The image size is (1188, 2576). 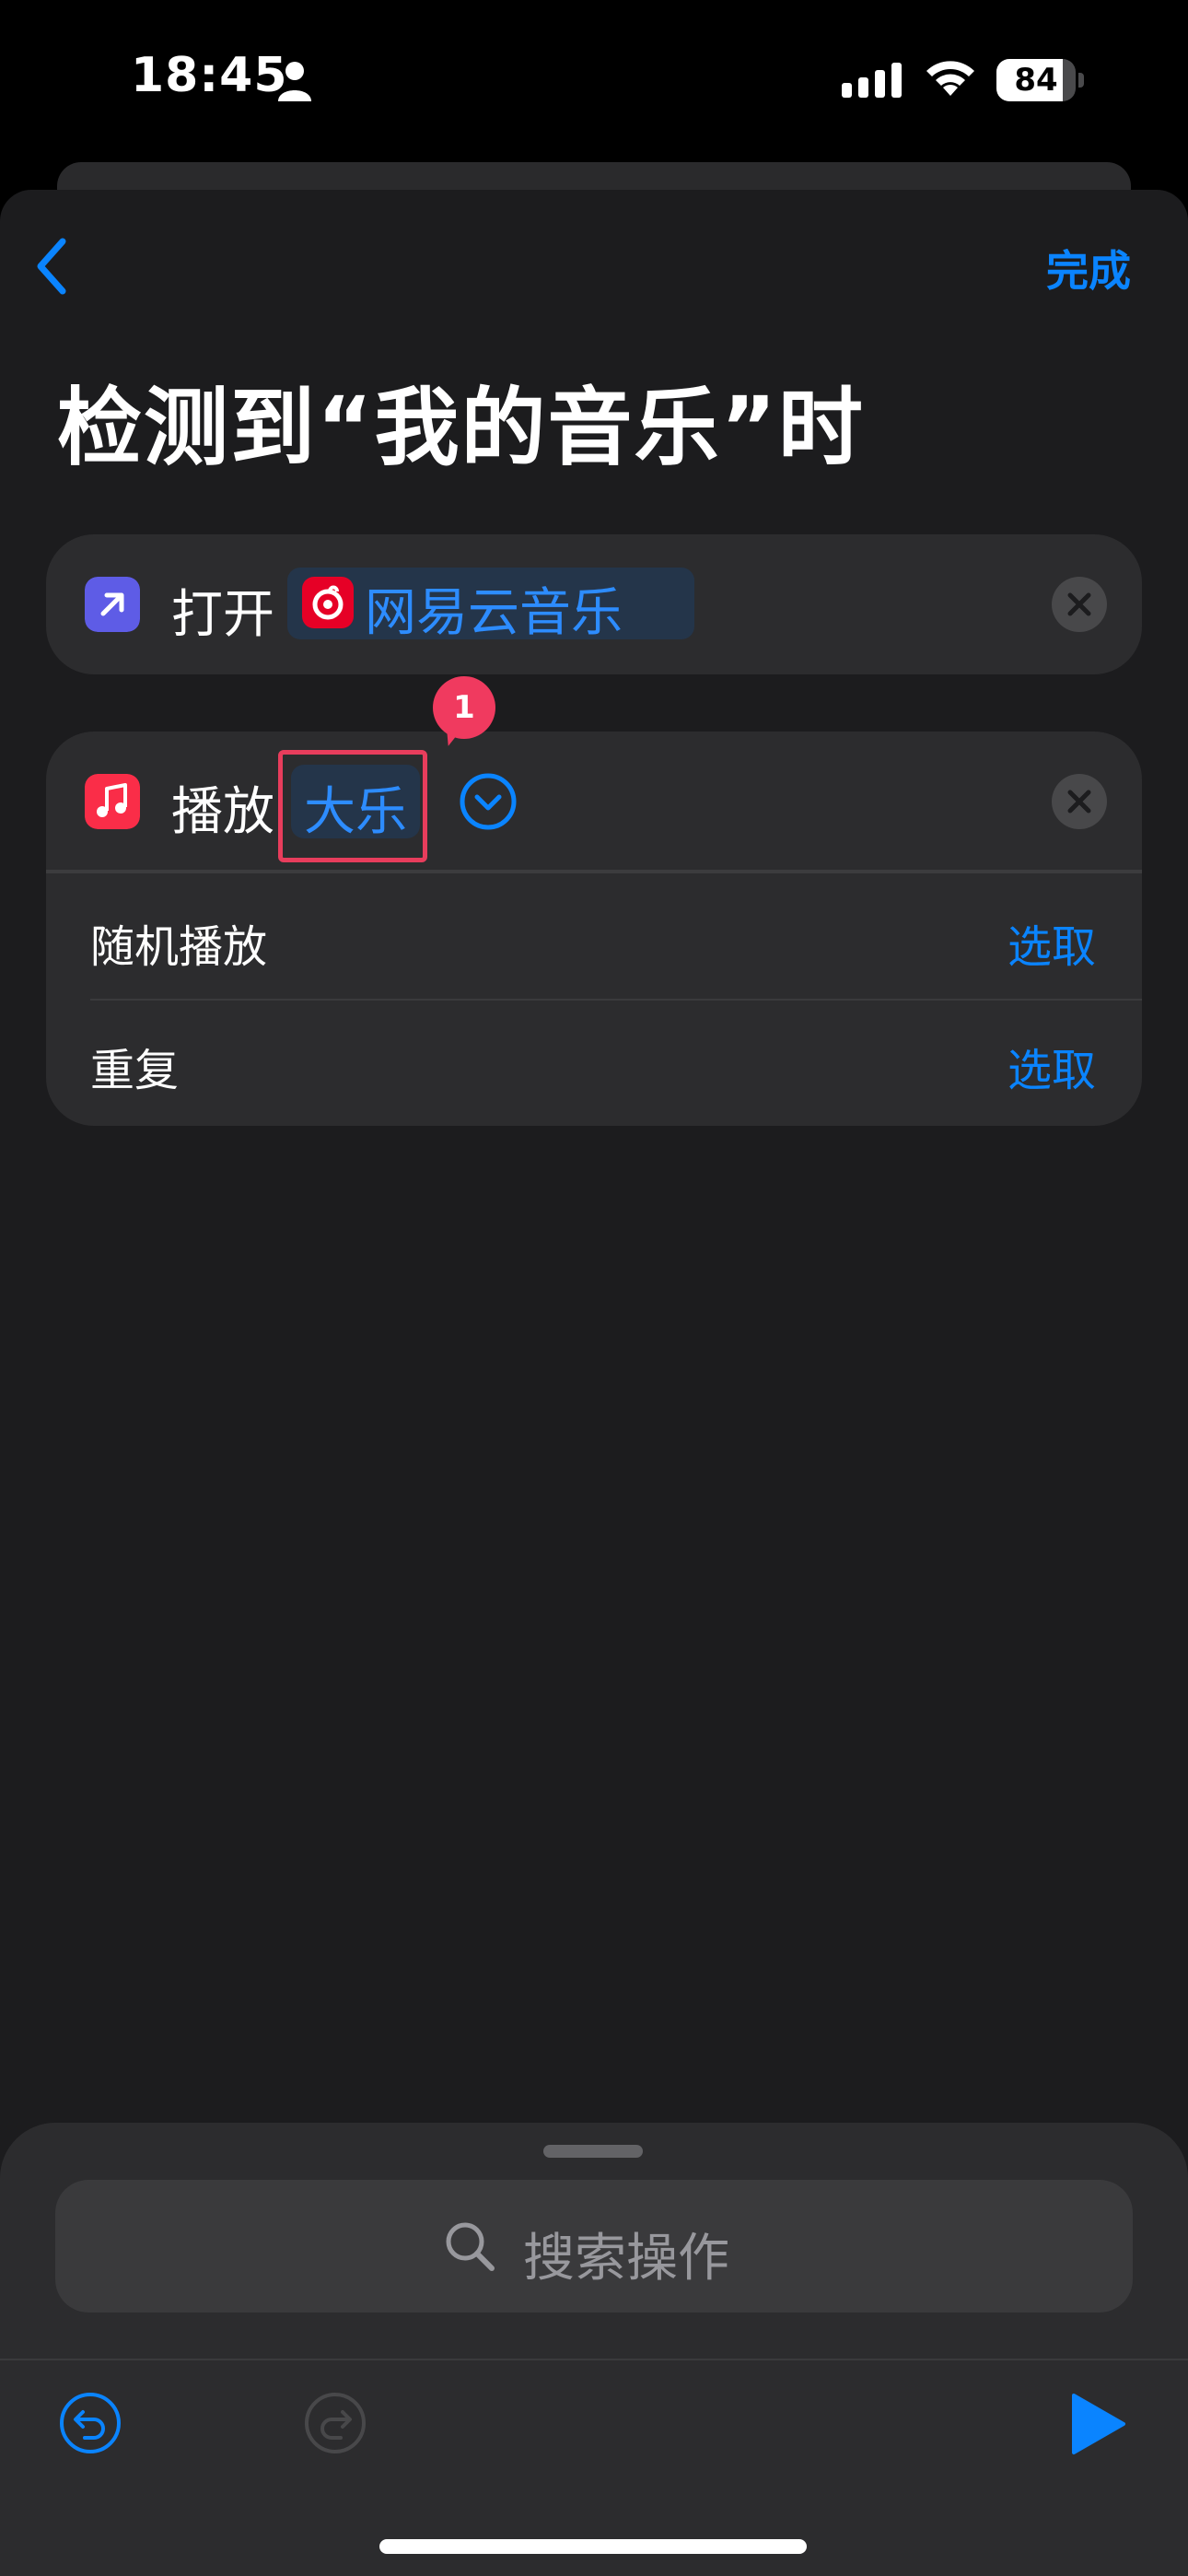 I want to click on search-placeholder: 搜索操作, so click(x=626, y=2259).